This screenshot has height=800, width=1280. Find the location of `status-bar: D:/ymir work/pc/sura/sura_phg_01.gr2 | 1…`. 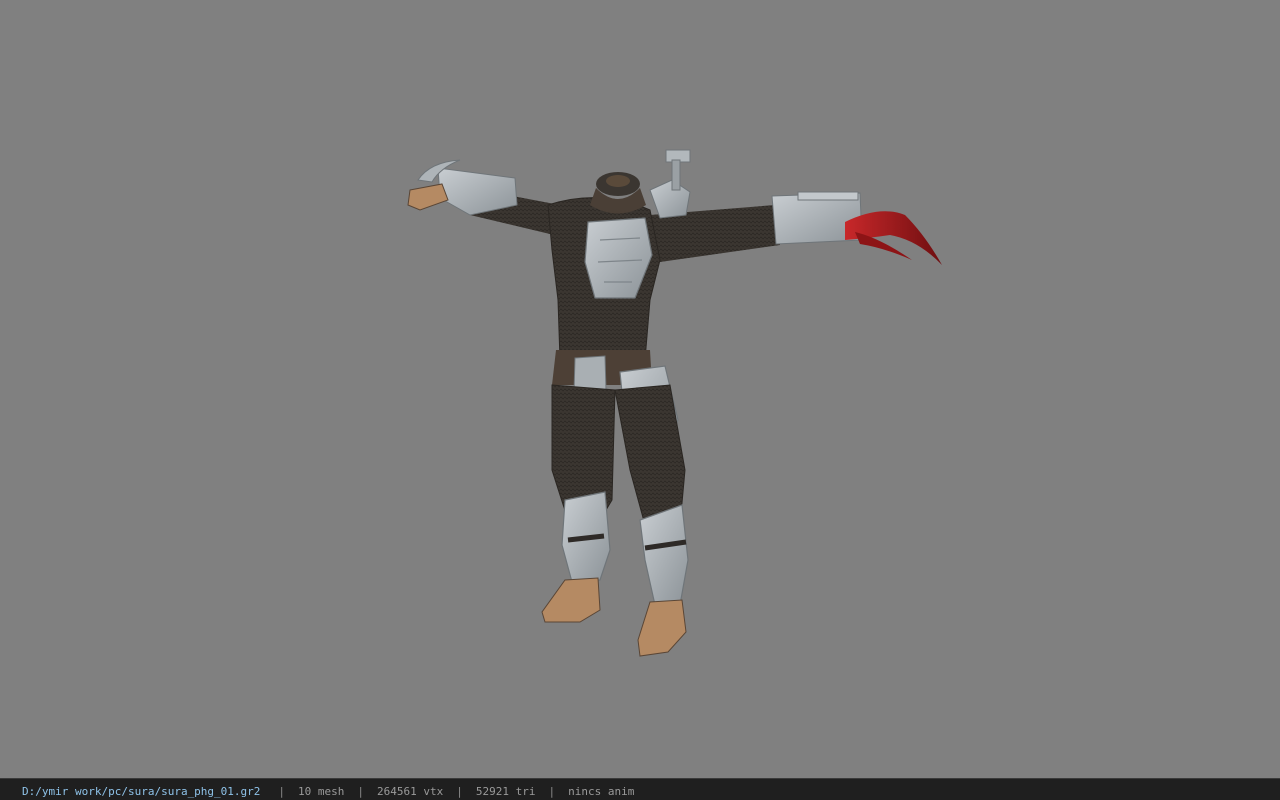

status-bar: D:/ymir work/pc/sura/sura_phg_01.gr2 | 1… is located at coordinates (640, 789).